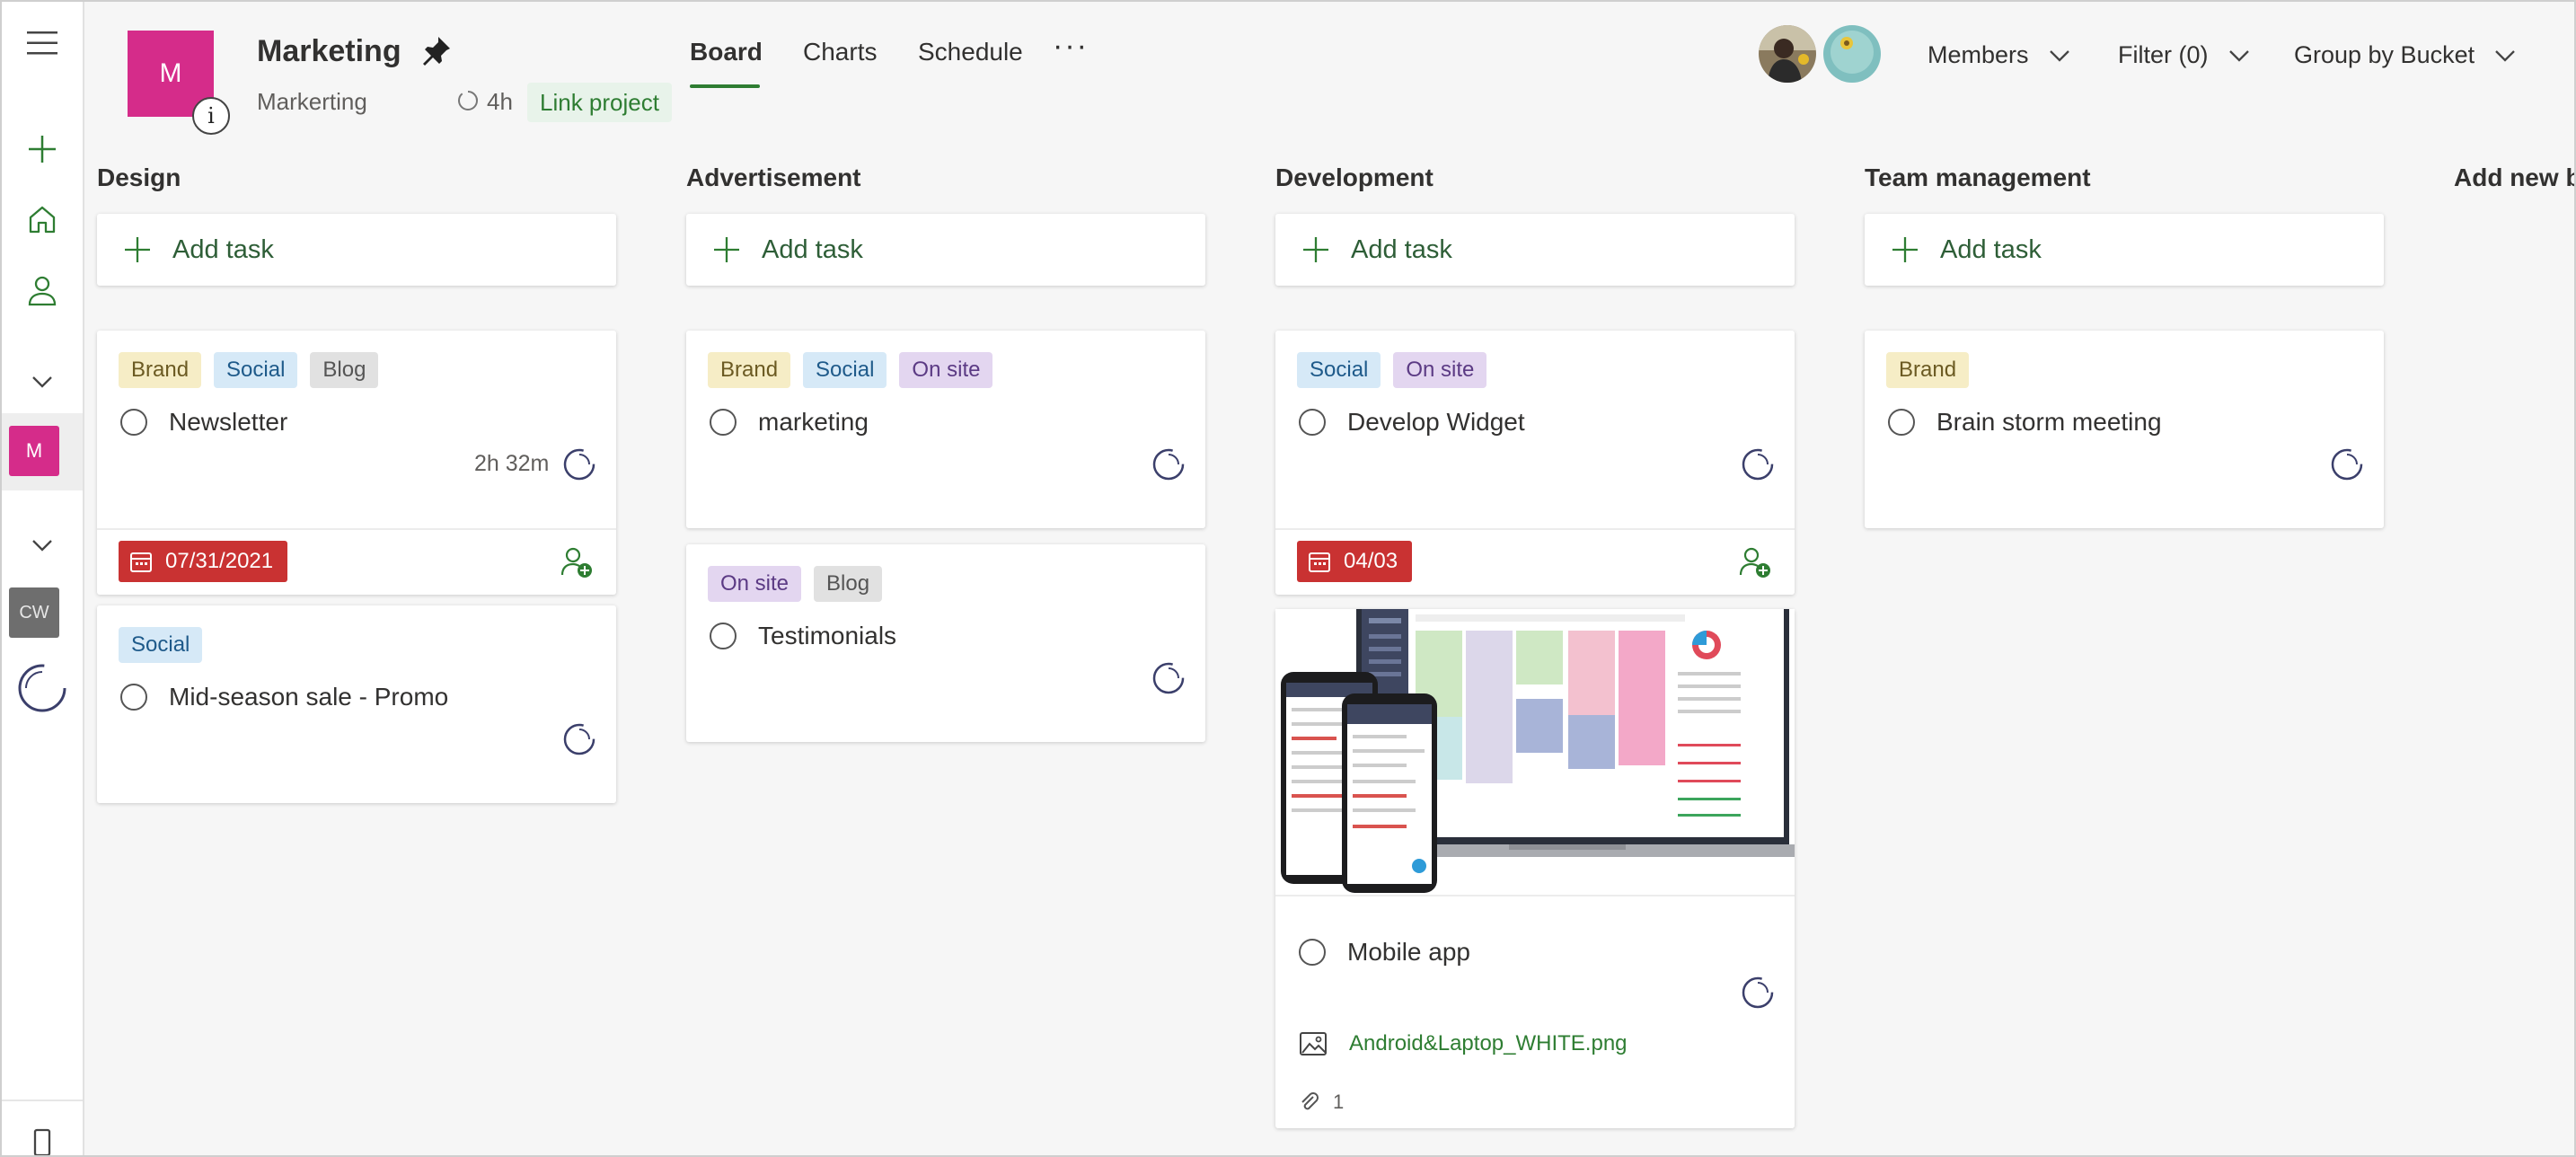  I want to click on task-card-develop-widget: Social On site Develop Widget 04/03, so click(1535, 463).